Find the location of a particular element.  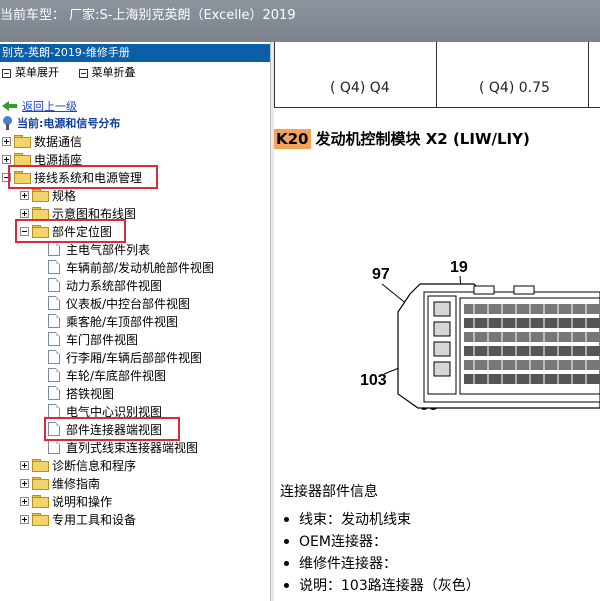

pin-table: ( Q4) Q4 ( Q4) 0.75 is located at coordinates (437, 75).